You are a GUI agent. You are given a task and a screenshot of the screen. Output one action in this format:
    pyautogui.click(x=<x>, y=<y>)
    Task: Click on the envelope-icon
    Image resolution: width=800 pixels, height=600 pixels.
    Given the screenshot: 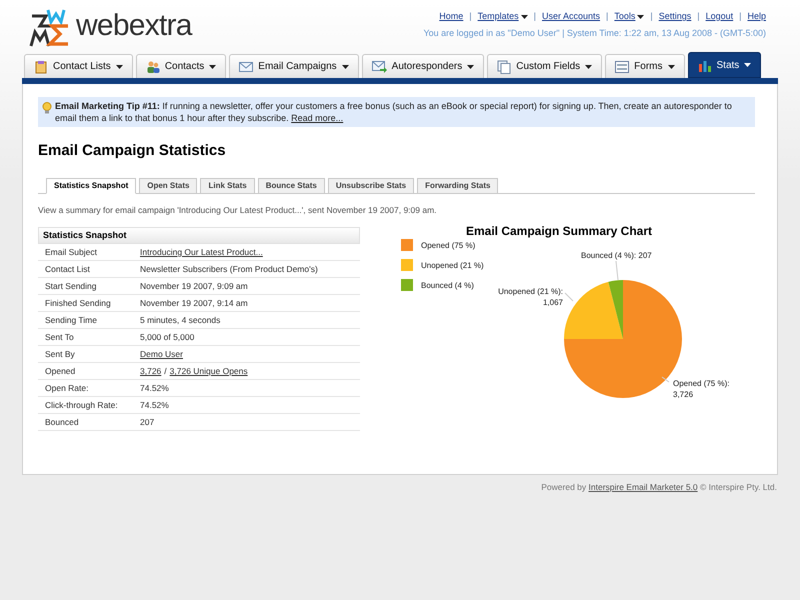 What is the action you would take?
    pyautogui.click(x=246, y=66)
    